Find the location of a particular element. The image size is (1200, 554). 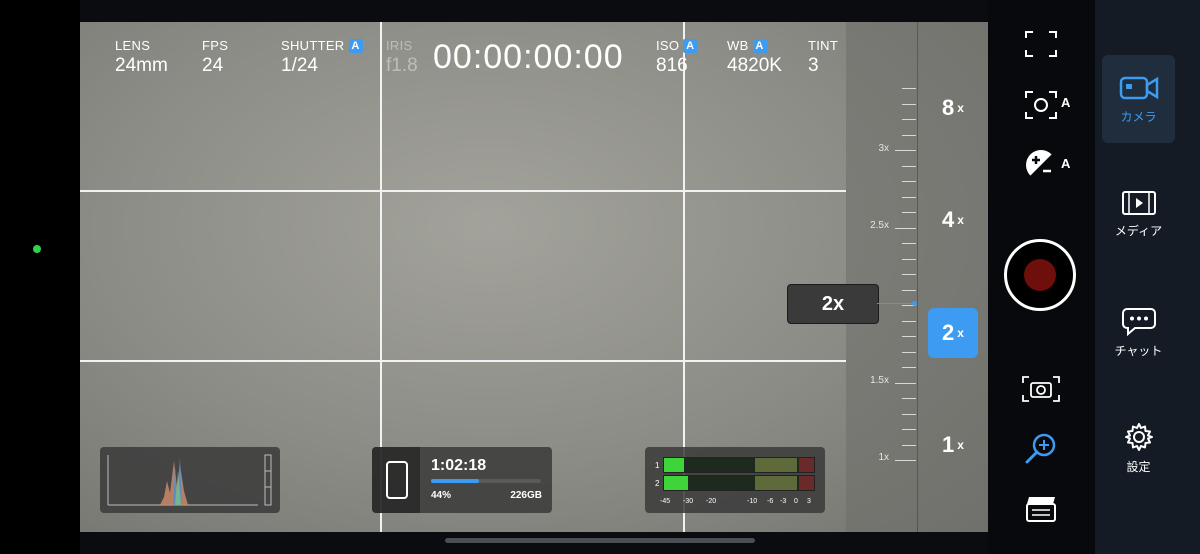

audio-scale-label: -6 is located at coordinates (770, 501).